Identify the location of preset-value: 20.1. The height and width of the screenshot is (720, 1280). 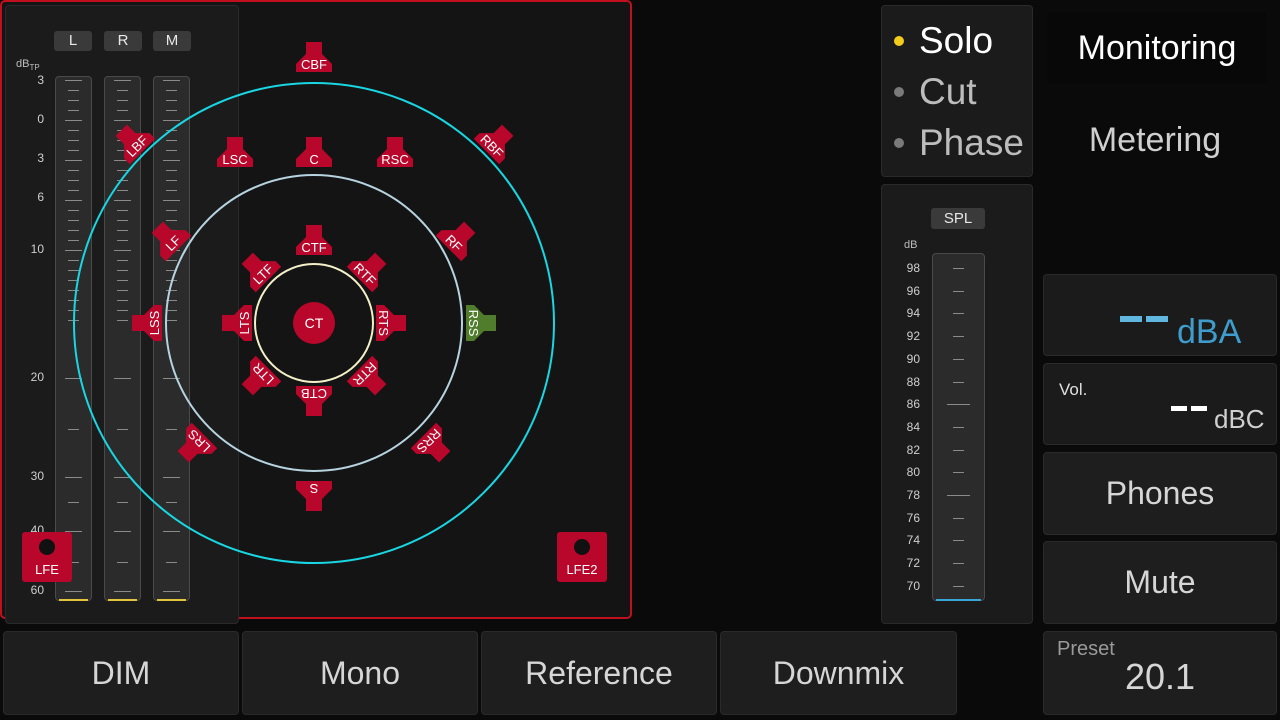
(1160, 676).